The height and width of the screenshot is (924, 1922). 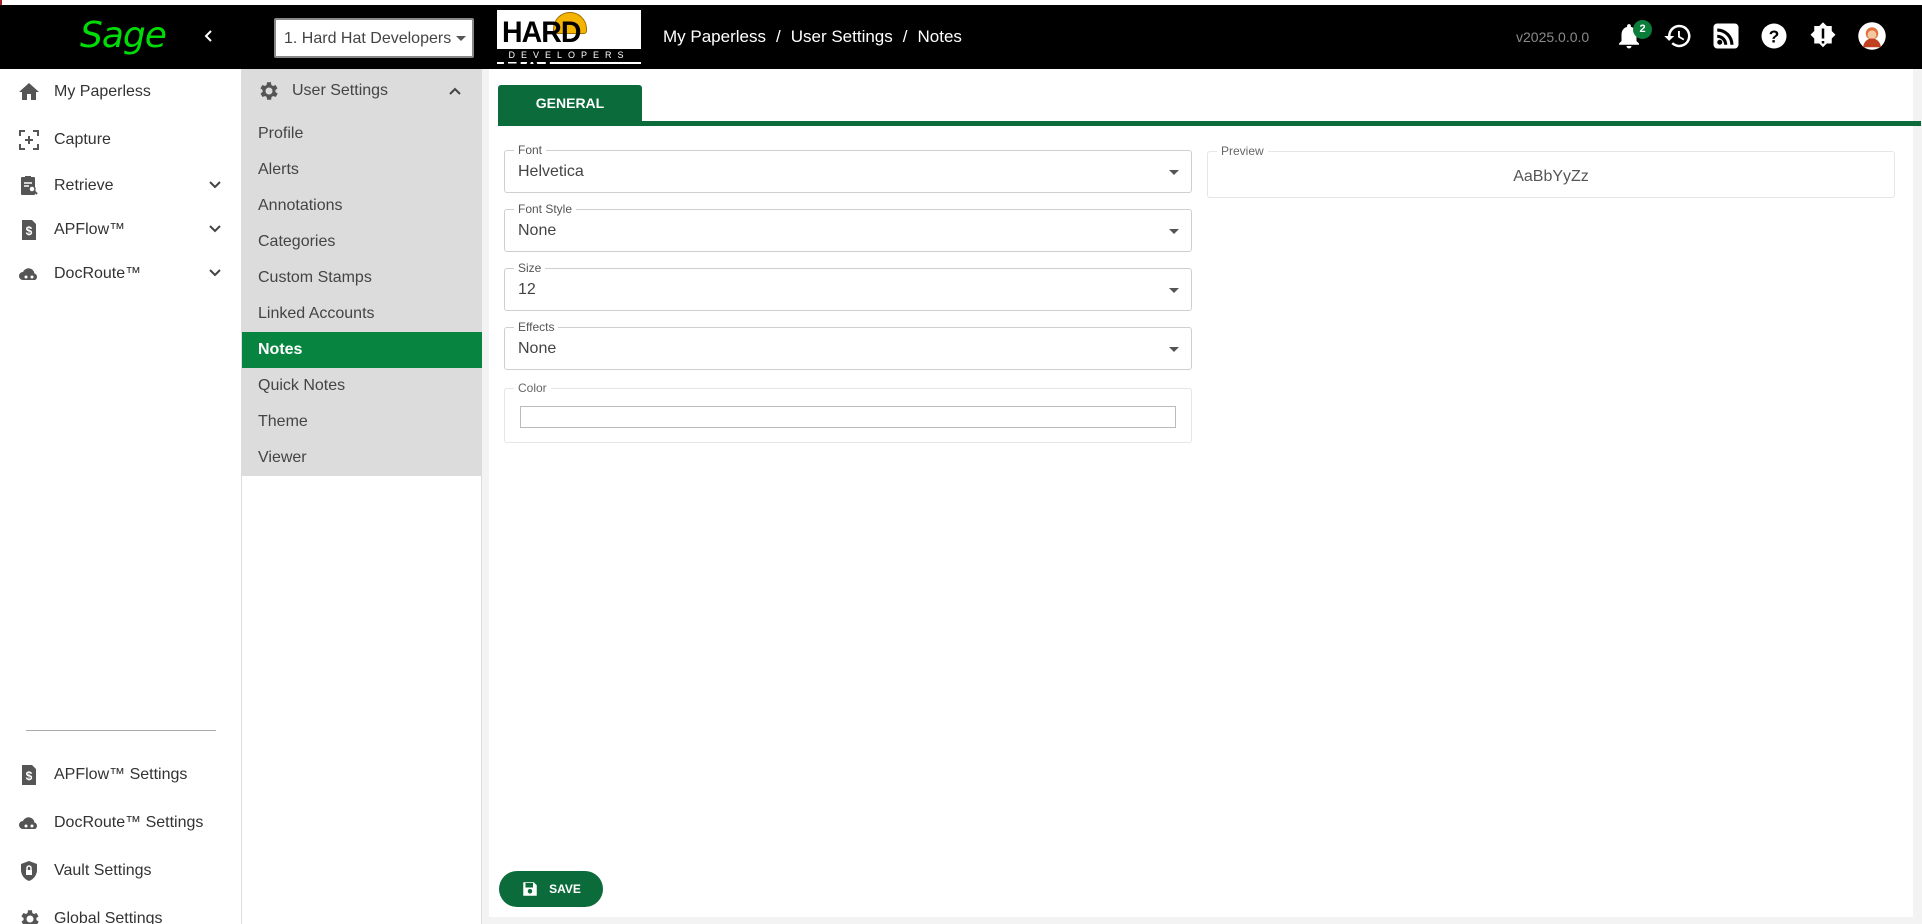 What do you see at coordinates (362, 206) in the screenshot?
I see `settings-item-annotations: Annotations` at bounding box center [362, 206].